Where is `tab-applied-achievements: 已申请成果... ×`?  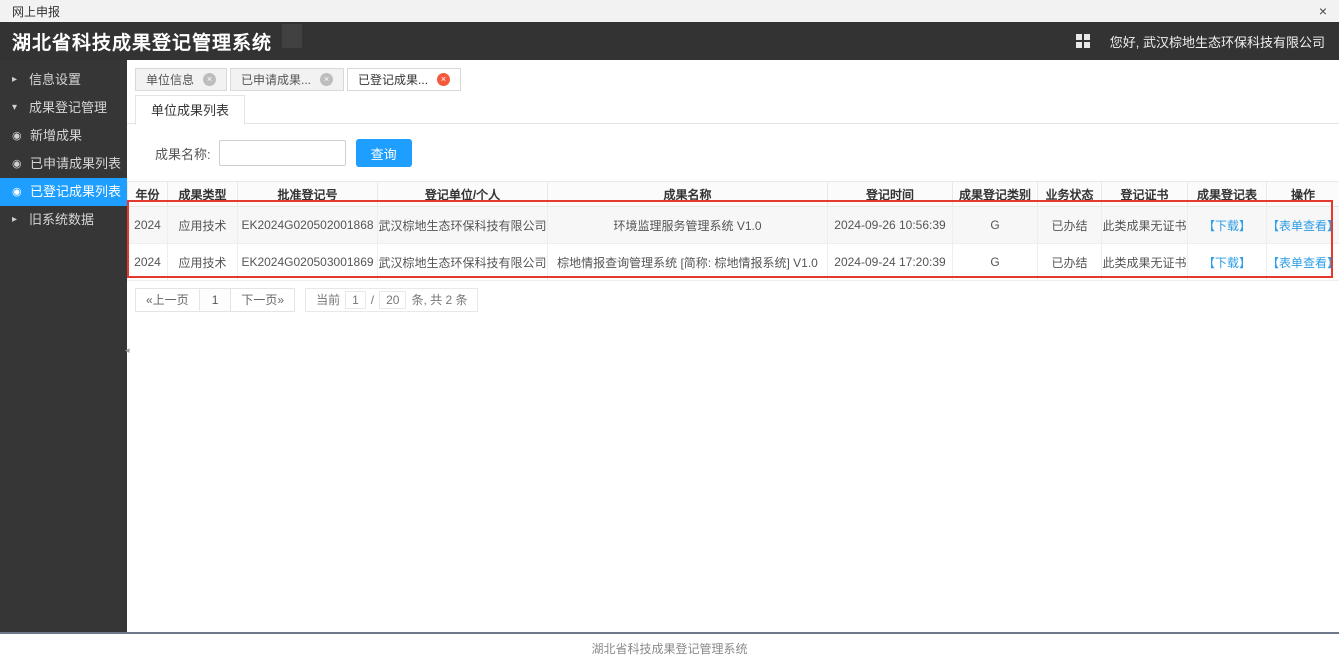 tab-applied-achievements: 已申请成果... × is located at coordinates (287, 79).